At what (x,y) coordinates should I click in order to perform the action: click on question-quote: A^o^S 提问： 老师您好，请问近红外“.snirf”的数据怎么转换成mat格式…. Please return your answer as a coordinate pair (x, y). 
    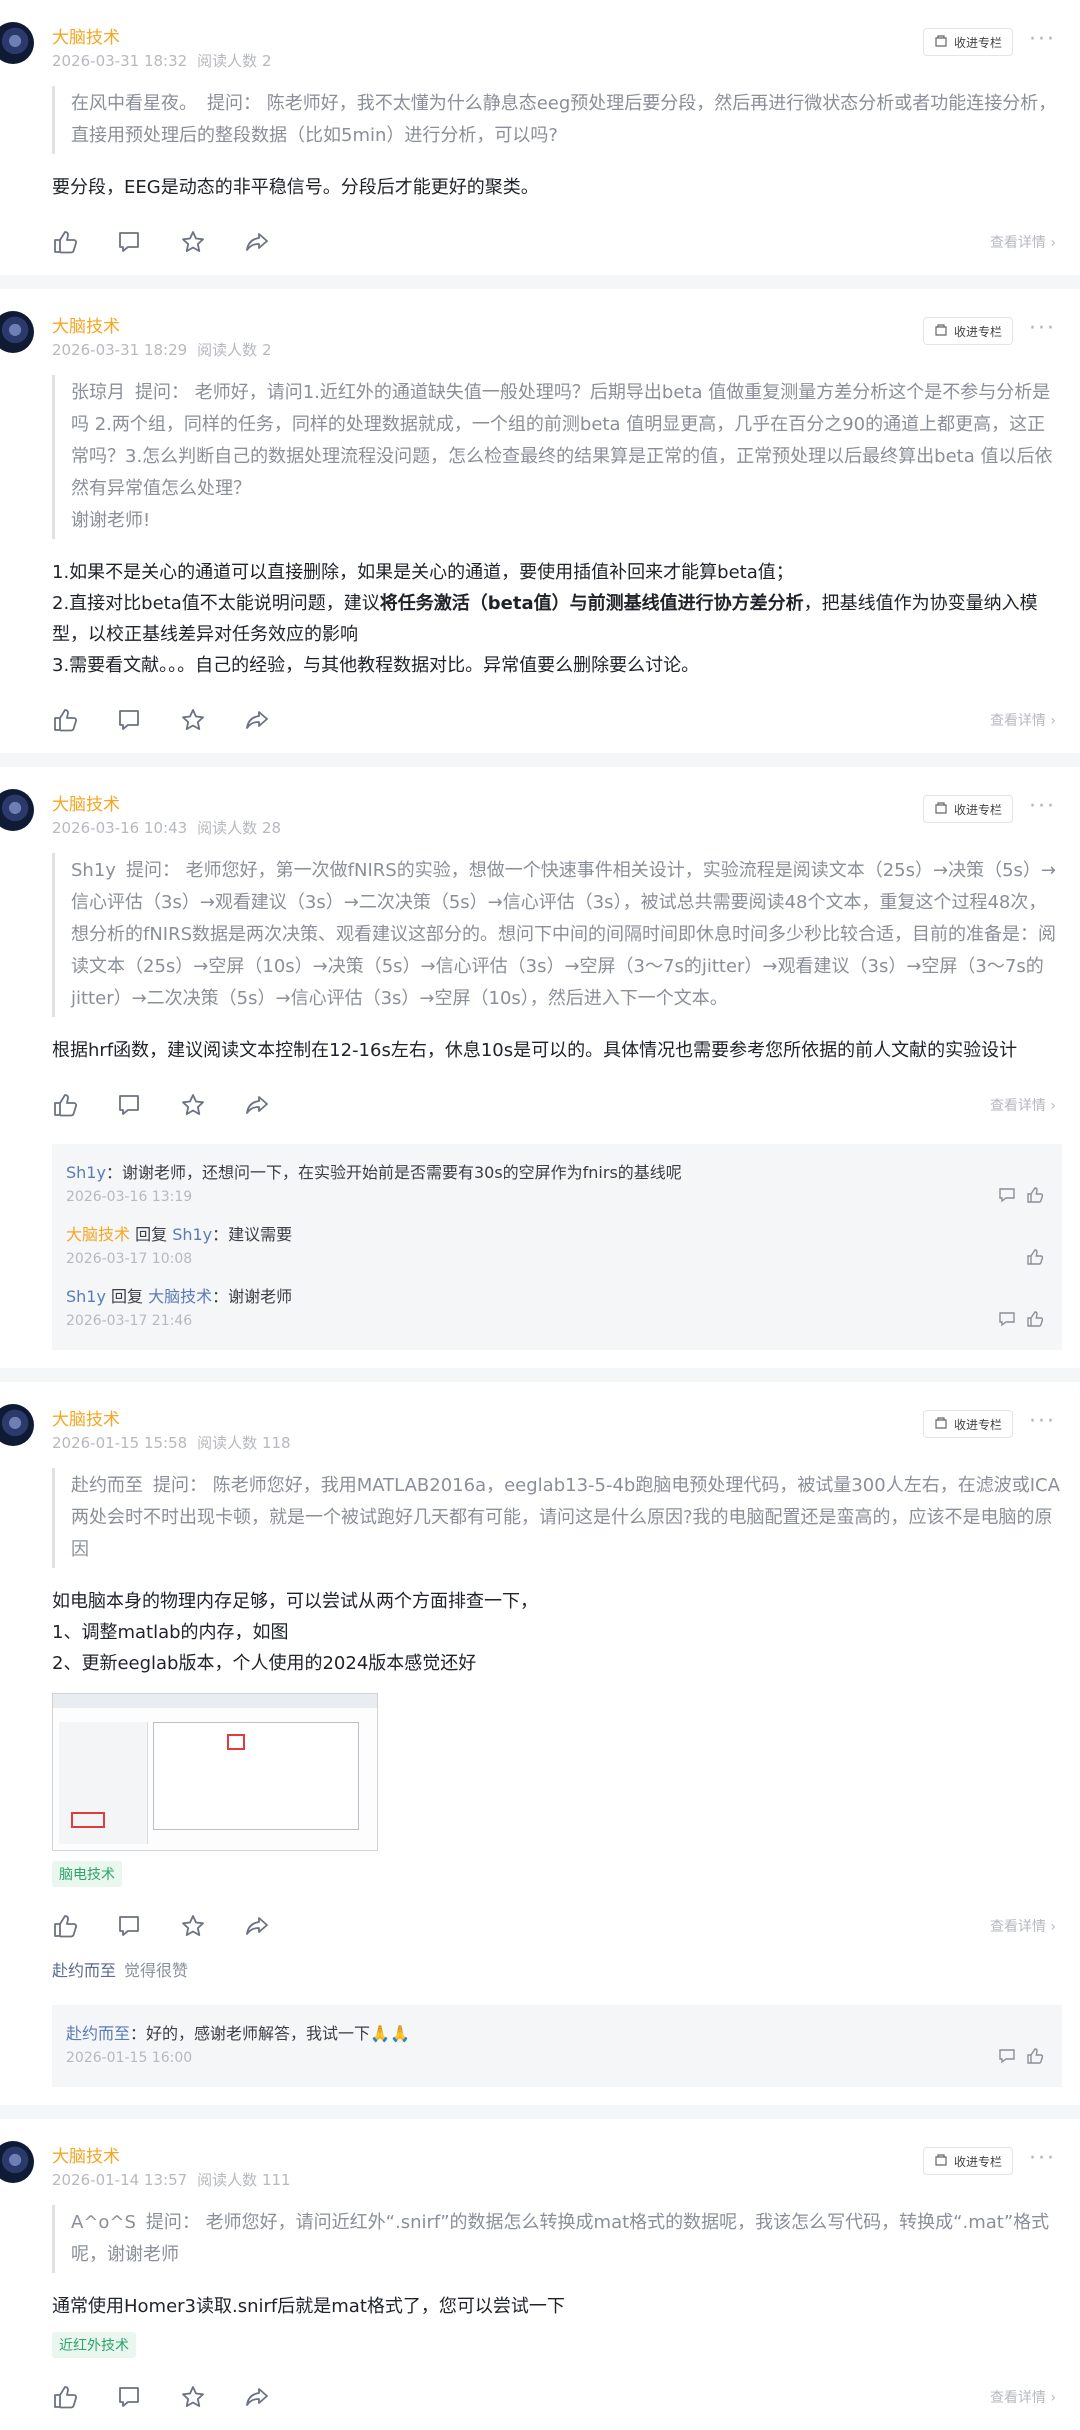
    Looking at the image, I should click on (556, 2239).